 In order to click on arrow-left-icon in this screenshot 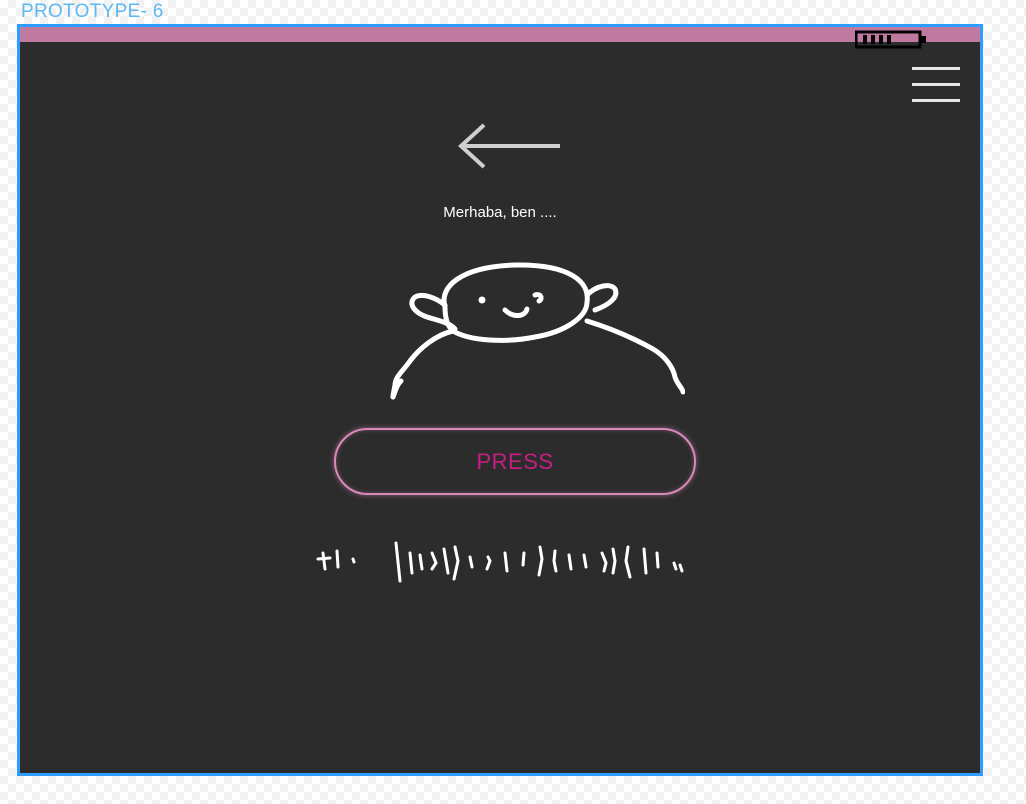, I will do `click(508, 146)`.